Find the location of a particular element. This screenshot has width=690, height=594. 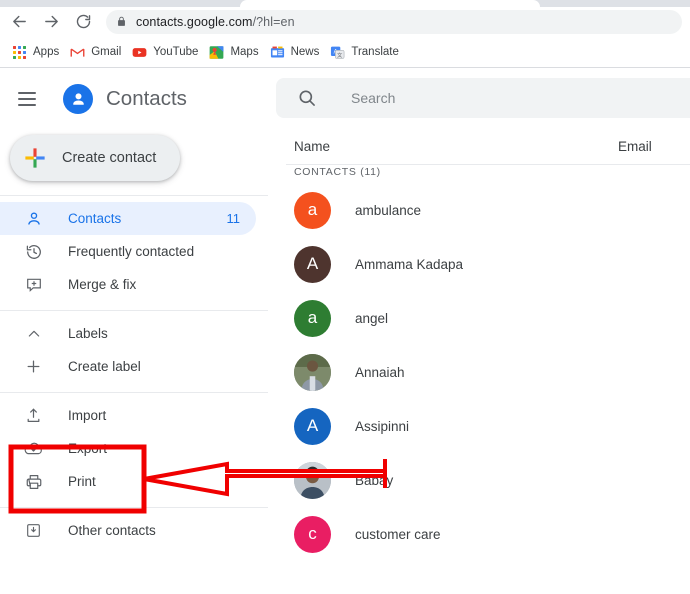

back-button is located at coordinates (19, 22).